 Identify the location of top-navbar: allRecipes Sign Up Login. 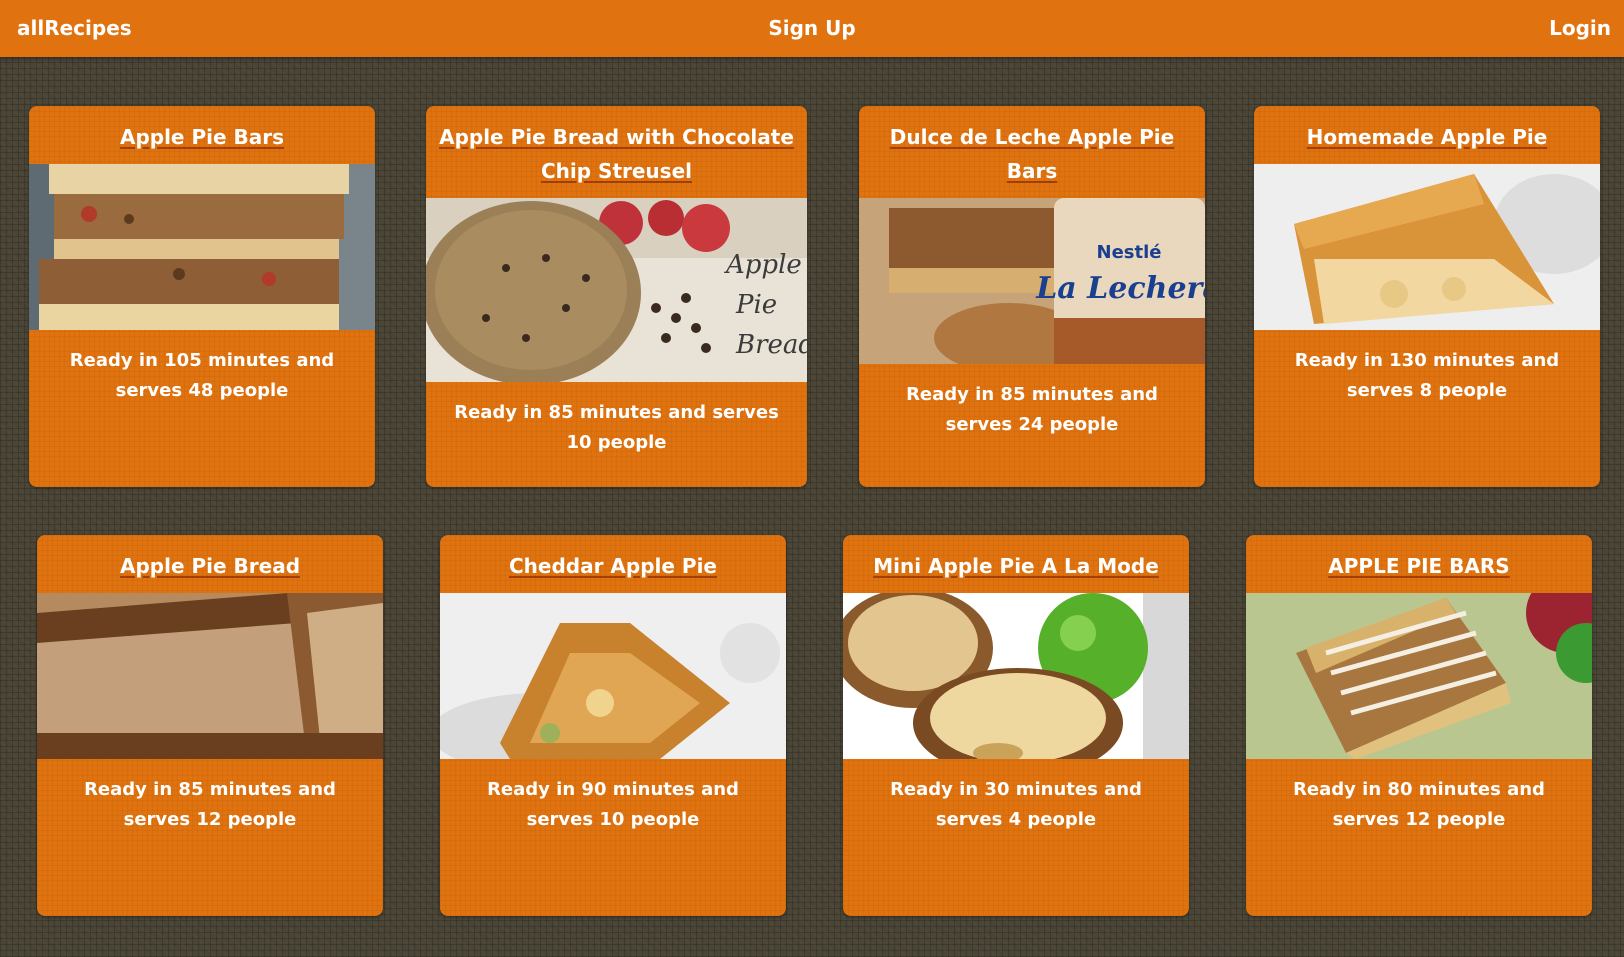
(812, 28).